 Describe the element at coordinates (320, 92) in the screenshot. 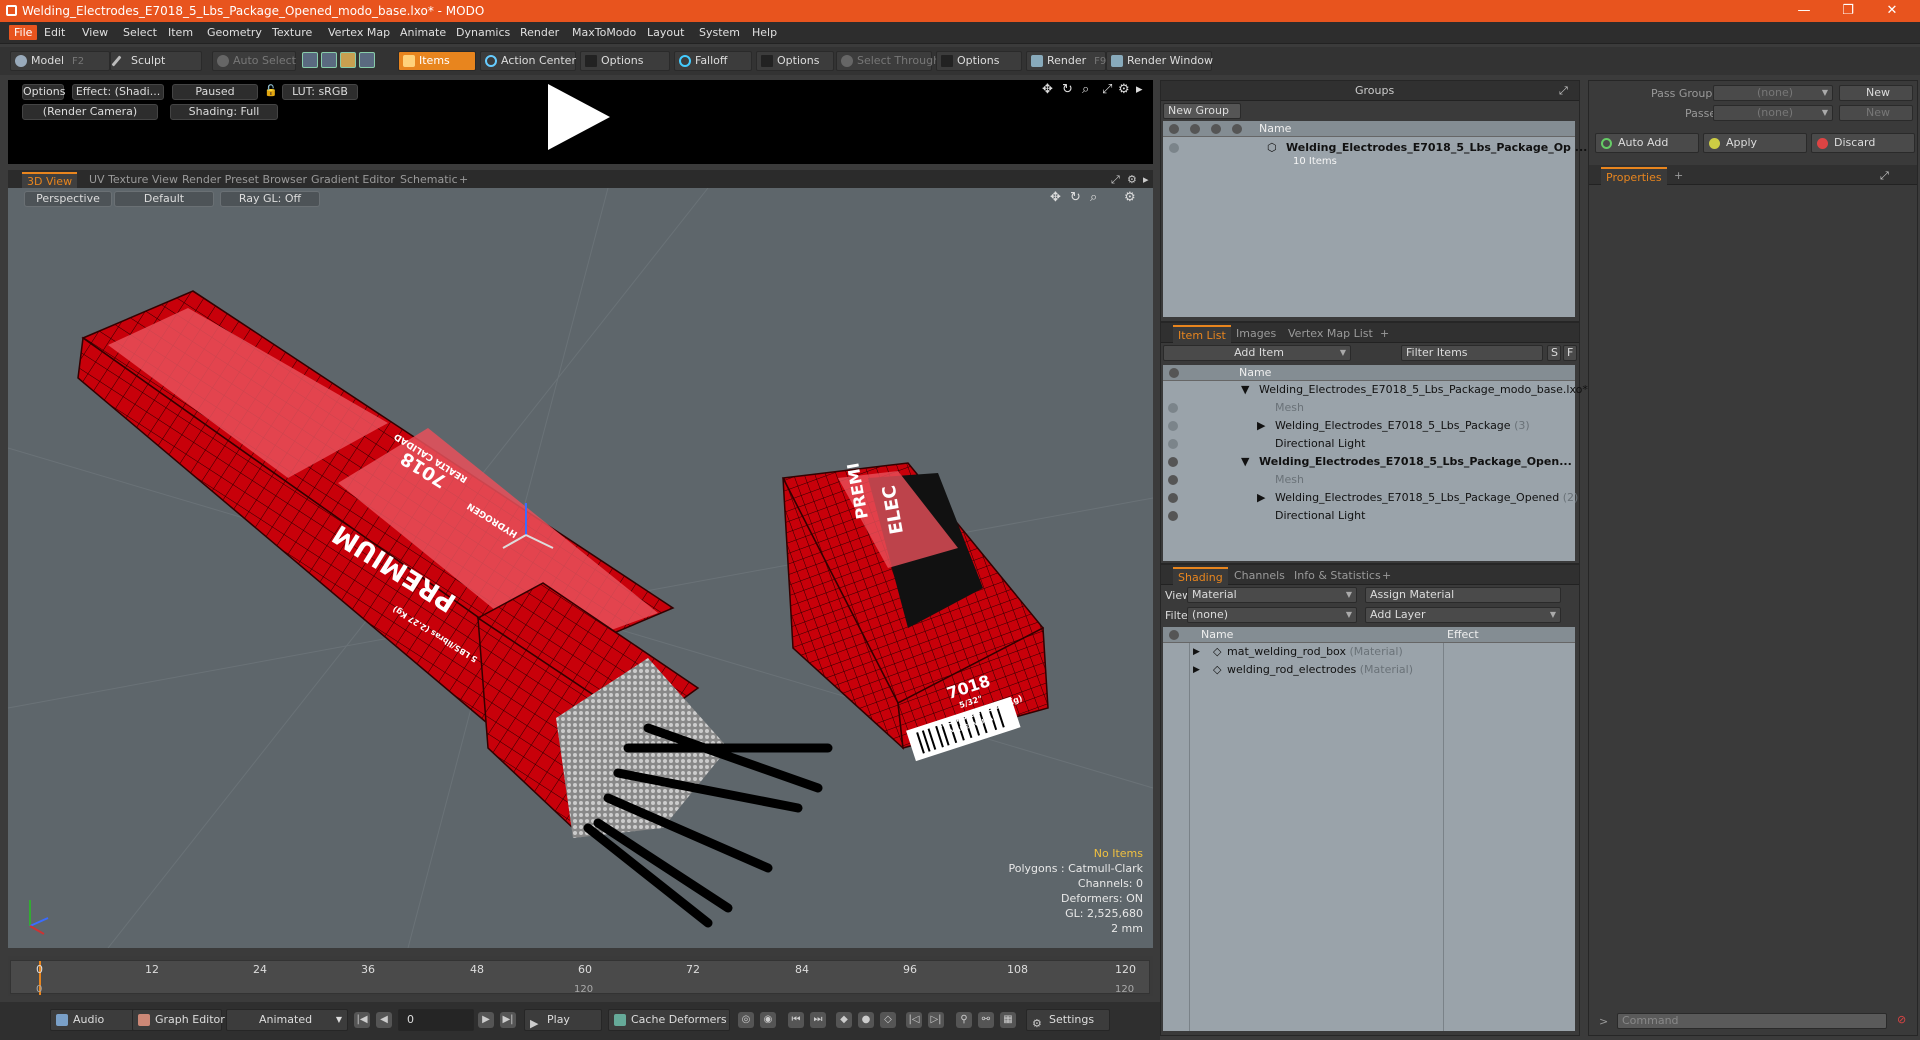

I see `lut-dropdown: LUT: sRGB` at that location.